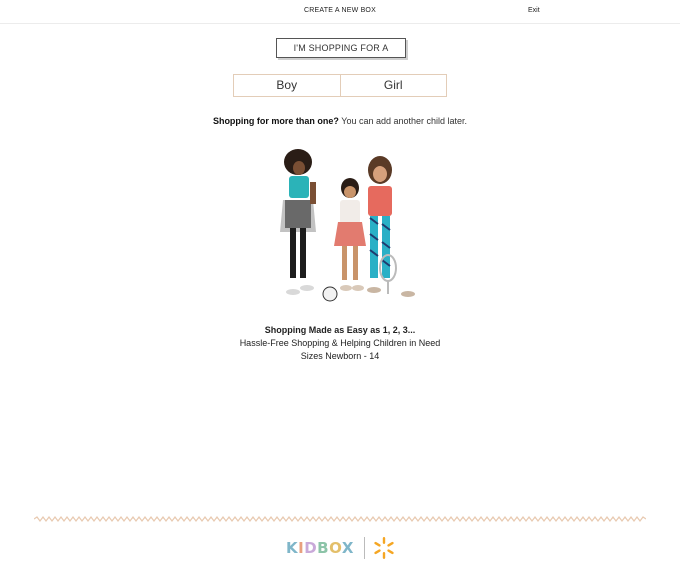 This screenshot has width=680, height=580. I want to click on top-bar: CREATE A NEW BOX Exit, so click(340, 12).